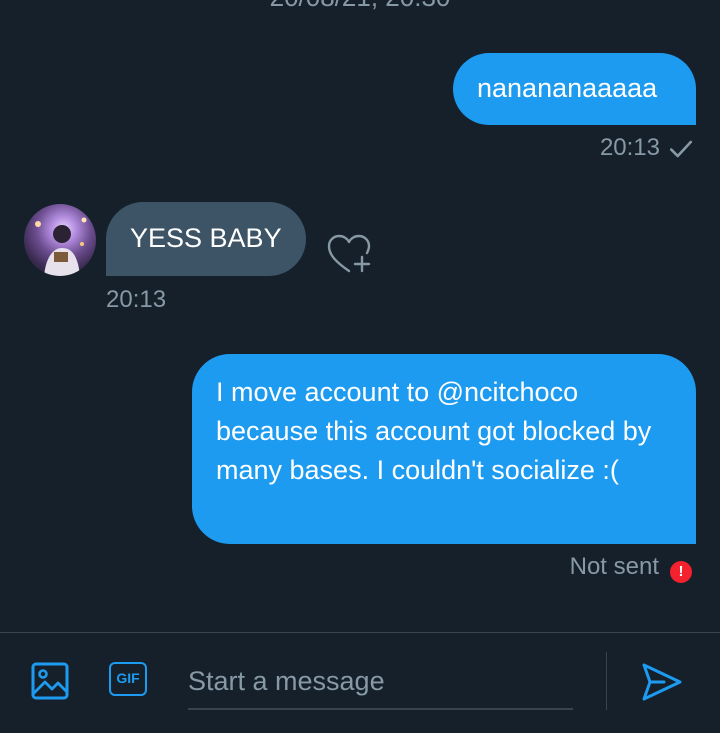 Image resolution: width=720 pixels, height=733 pixels. Describe the element at coordinates (206, 239) in the screenshot. I see `received-message-bubble: YESS BABY` at that location.